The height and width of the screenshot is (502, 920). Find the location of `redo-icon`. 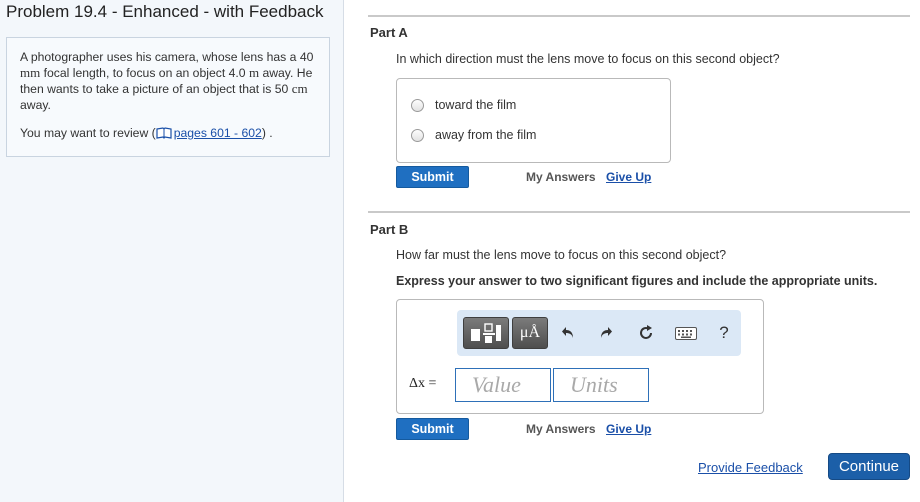

redo-icon is located at coordinates (606, 333).